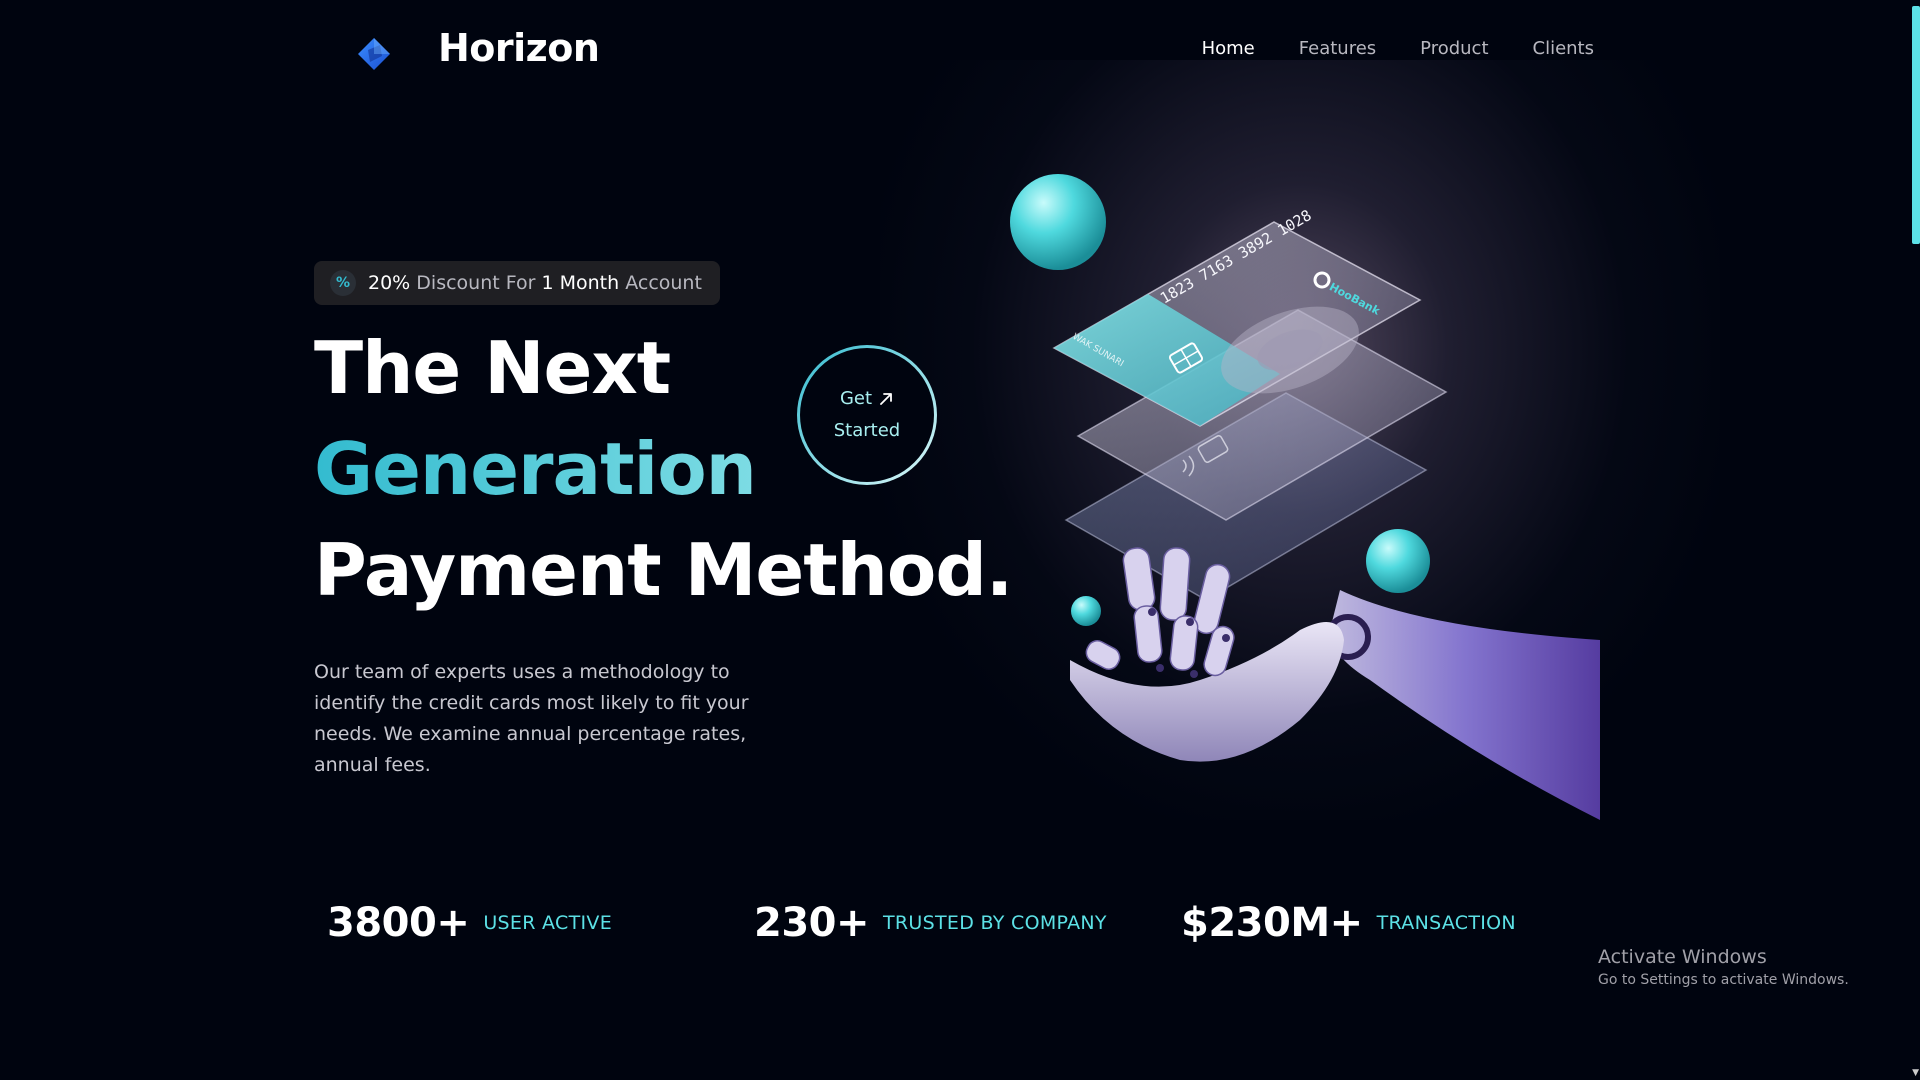 The height and width of the screenshot is (1080, 1920). I want to click on discount-text-3: Account, so click(663, 283).